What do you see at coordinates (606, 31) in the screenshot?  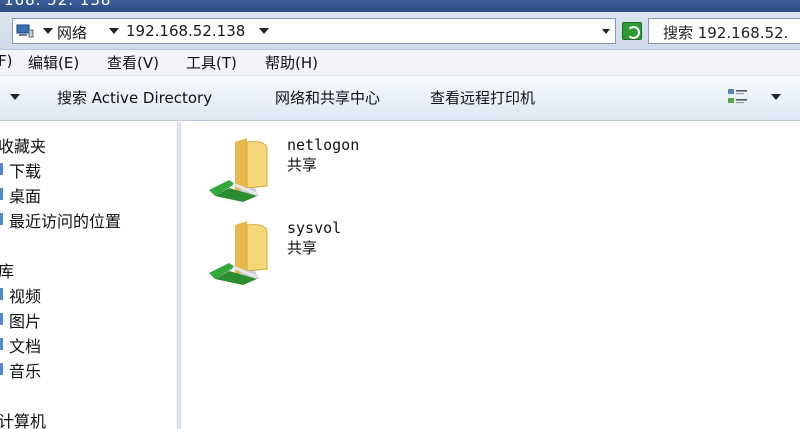 I see `address-dropdown-icon` at bounding box center [606, 31].